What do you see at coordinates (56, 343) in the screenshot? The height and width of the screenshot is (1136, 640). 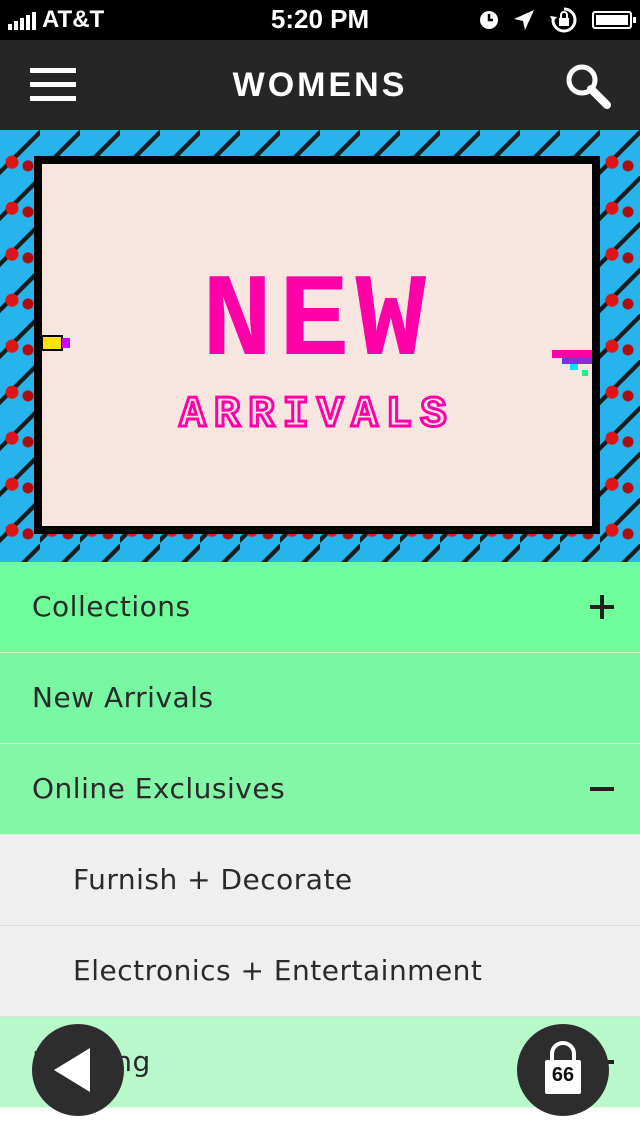 I see `pixel-bullet-left-icon` at bounding box center [56, 343].